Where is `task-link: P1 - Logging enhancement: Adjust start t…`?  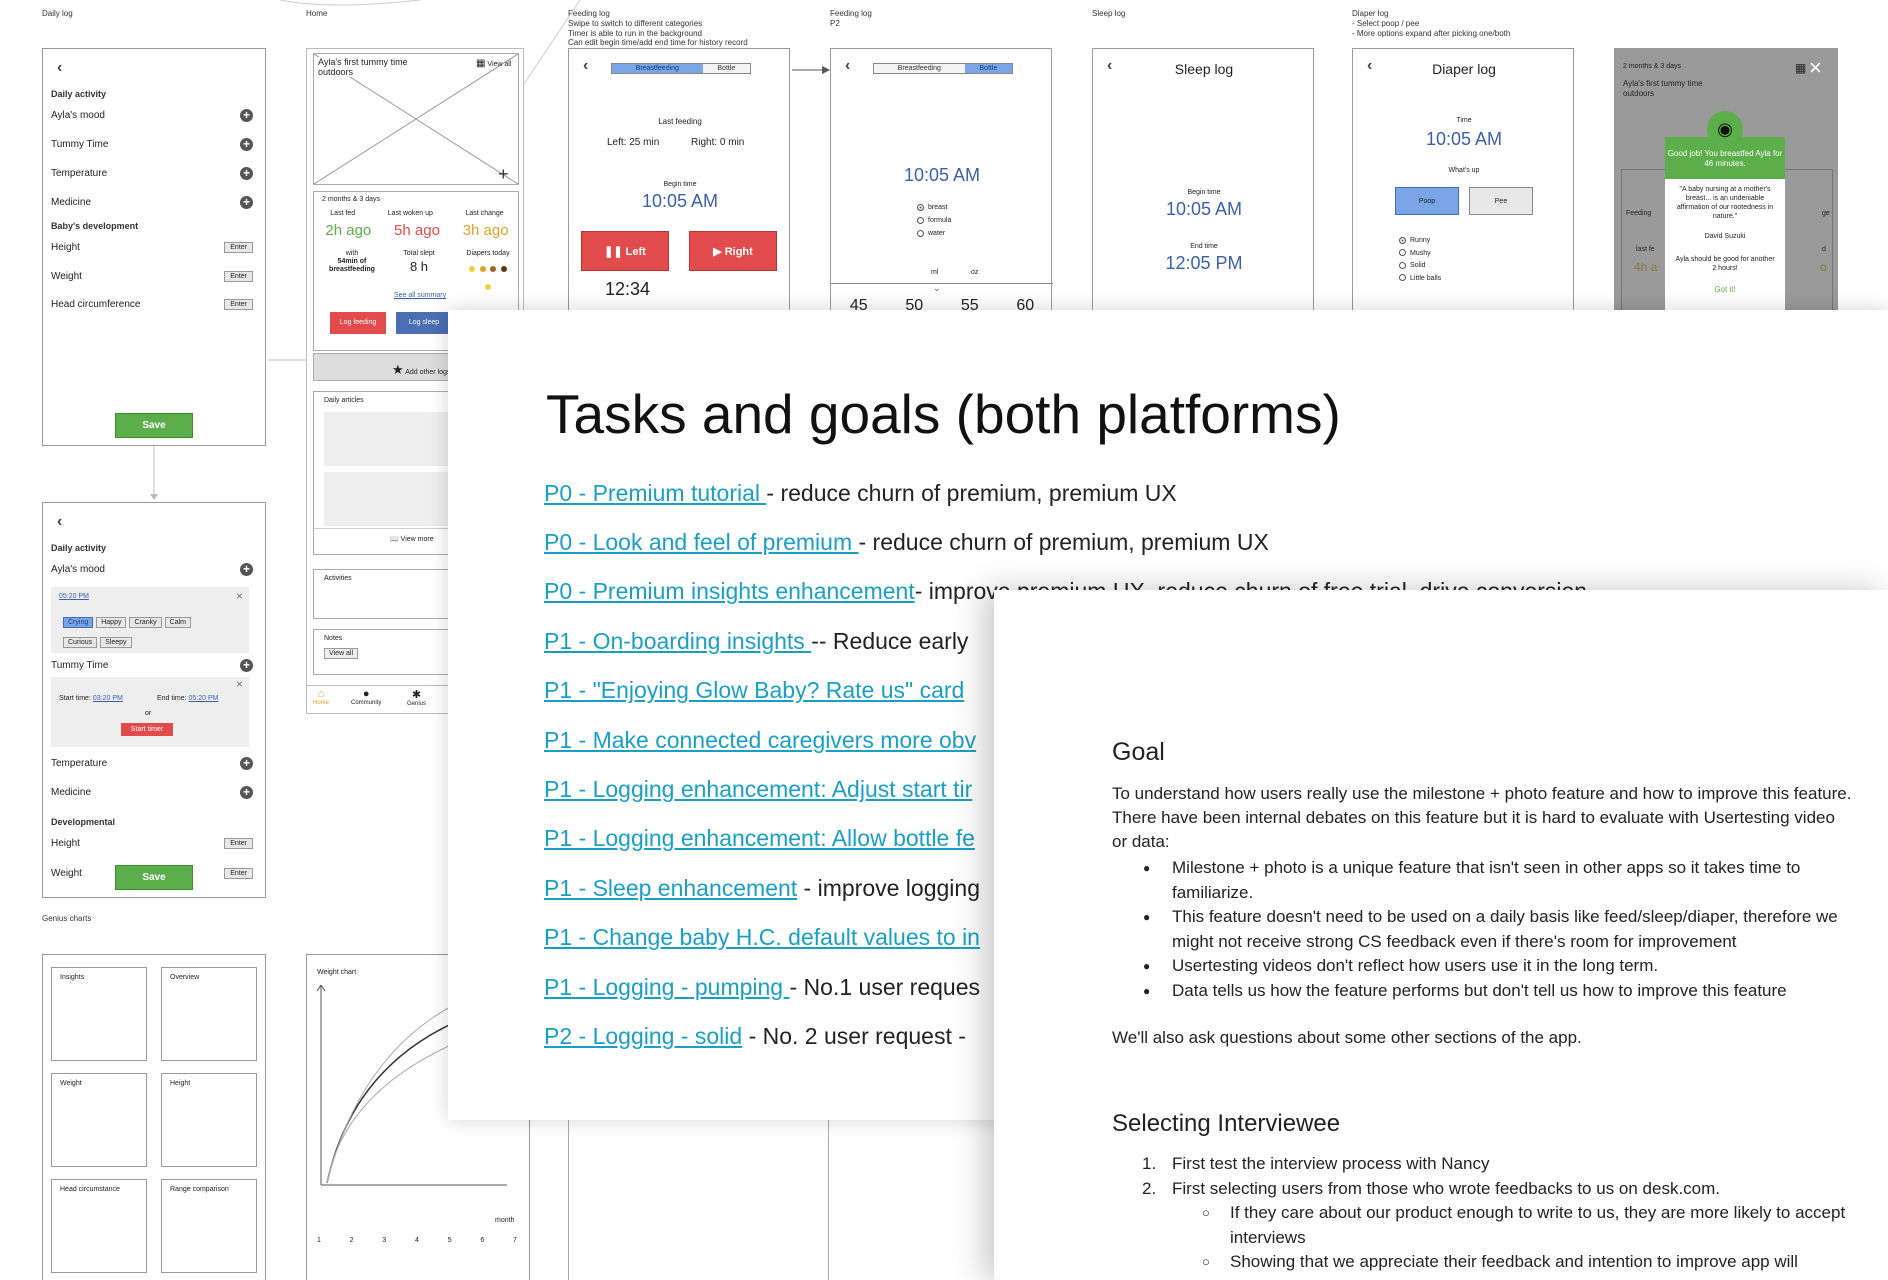
task-link: P1 - Logging enhancement: Adjust start t… is located at coordinates (758, 789).